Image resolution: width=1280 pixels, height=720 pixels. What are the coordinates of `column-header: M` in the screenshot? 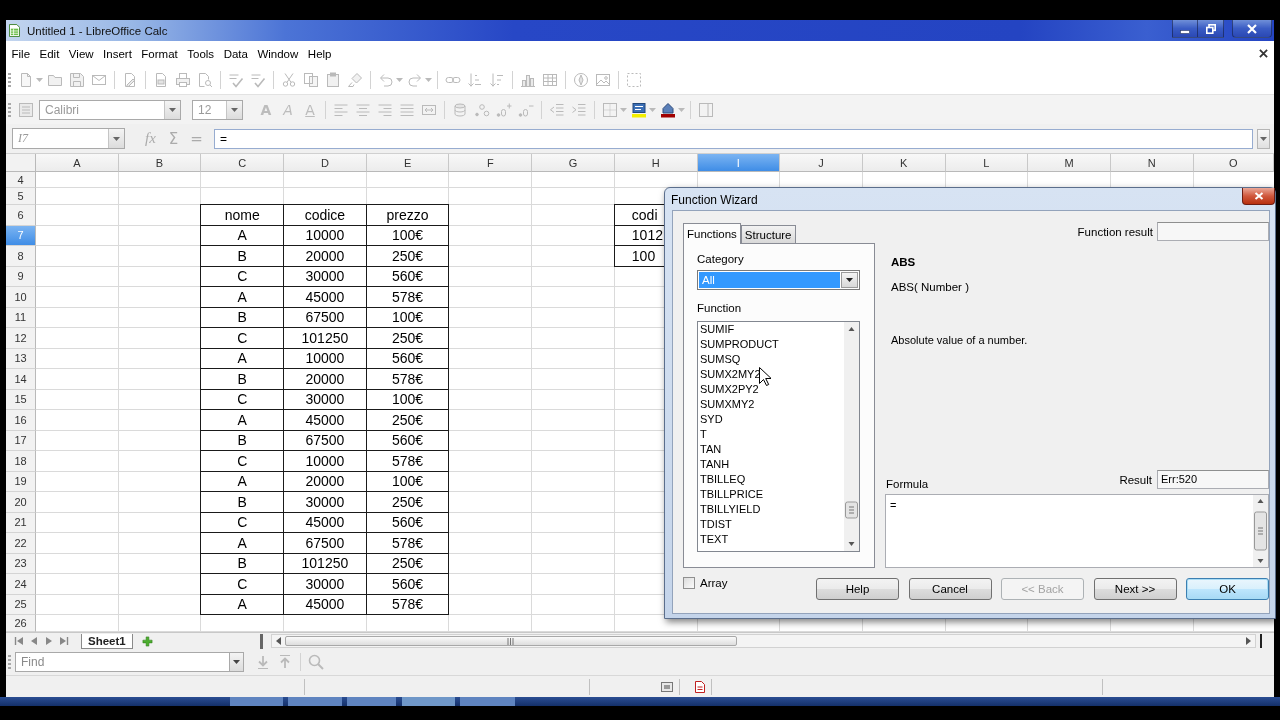 It's located at (1069, 163).